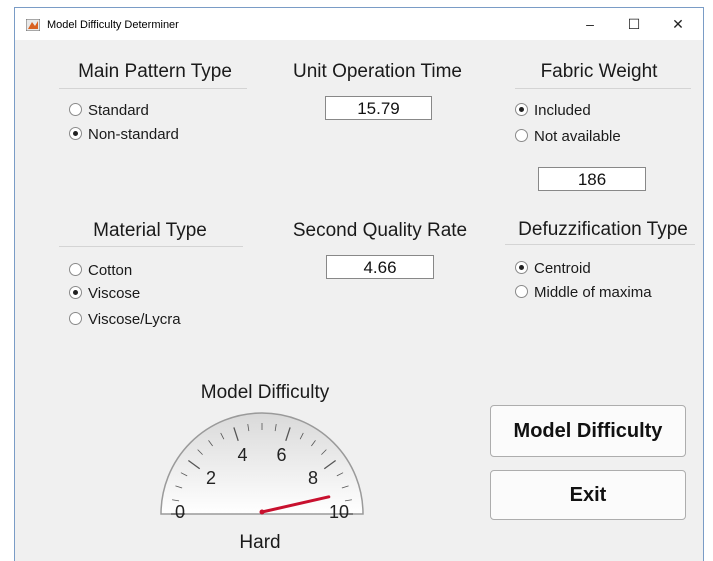 This screenshot has height=561, width=713. What do you see at coordinates (110, 270) in the screenshot?
I see `radio-label: Cotton` at bounding box center [110, 270].